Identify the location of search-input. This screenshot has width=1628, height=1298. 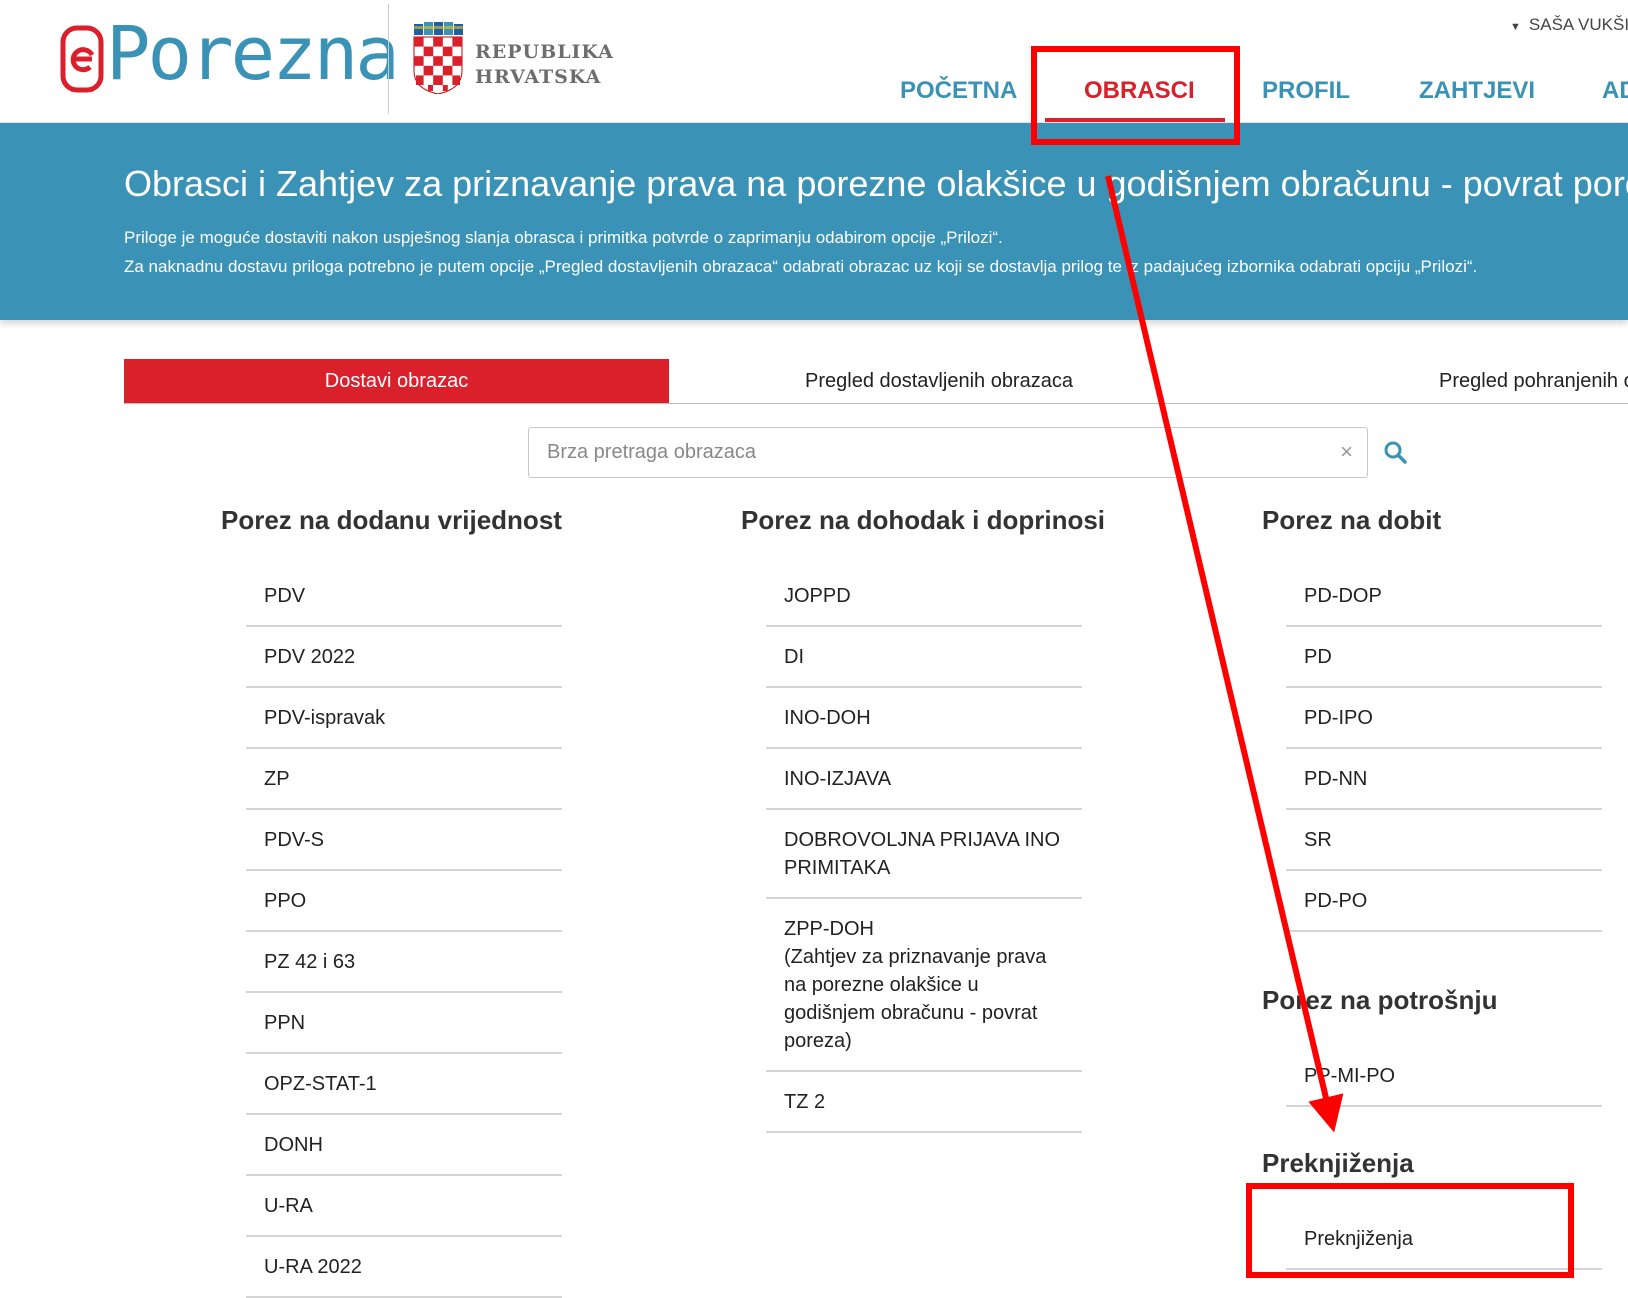
(919, 452).